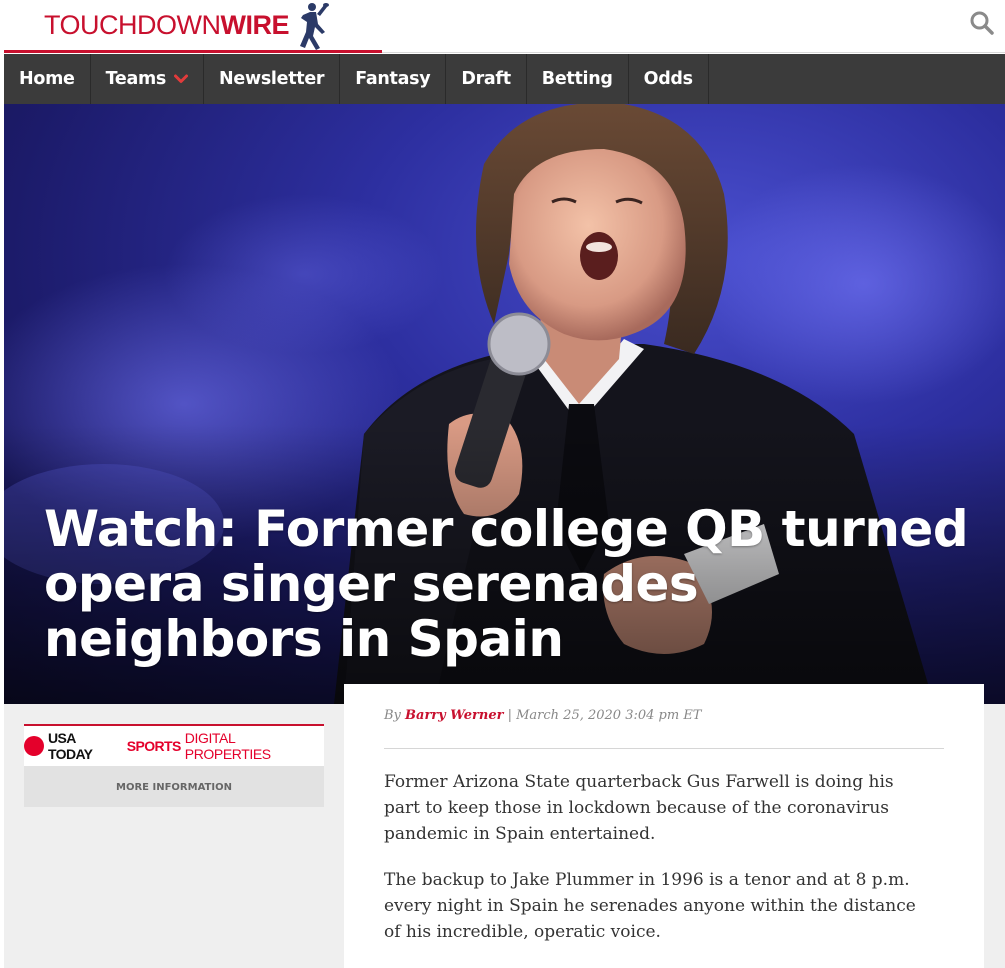 Image resolution: width=1005 pixels, height=968 pixels. I want to click on more-information-link: MORE INFORMATION, so click(174, 787).